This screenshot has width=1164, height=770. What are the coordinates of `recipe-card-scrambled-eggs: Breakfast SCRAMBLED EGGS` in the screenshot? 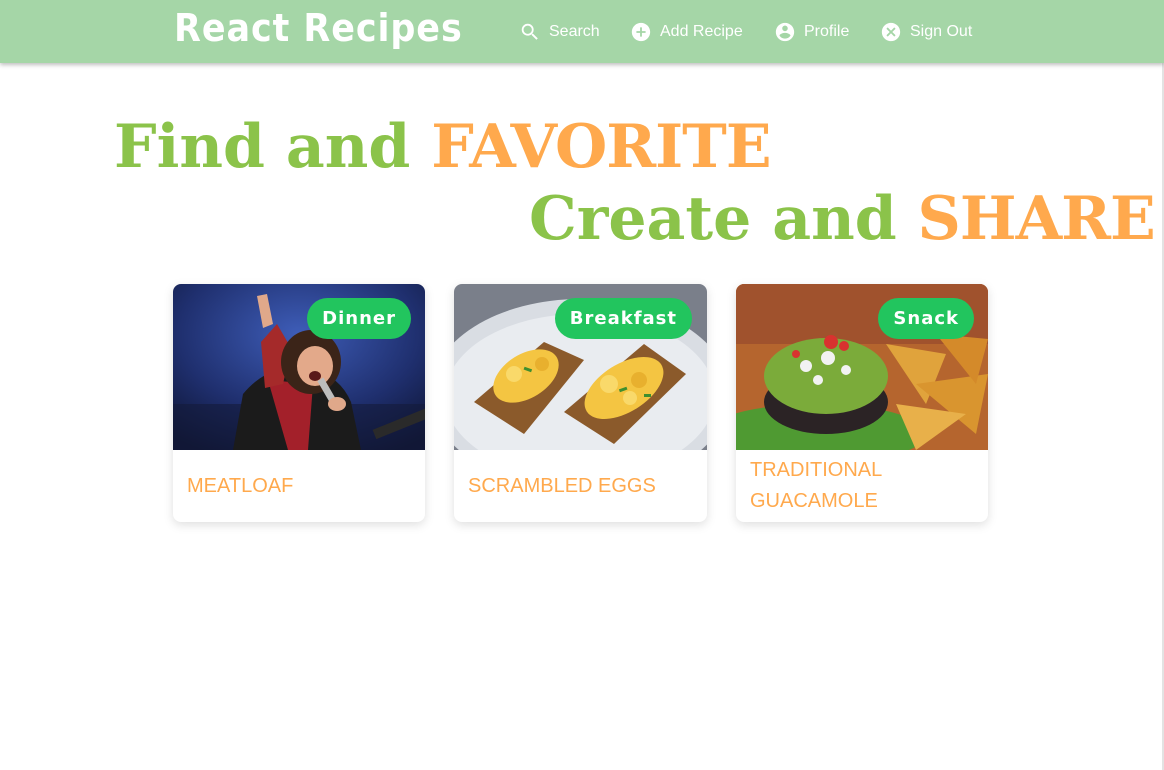 It's located at (580, 403).